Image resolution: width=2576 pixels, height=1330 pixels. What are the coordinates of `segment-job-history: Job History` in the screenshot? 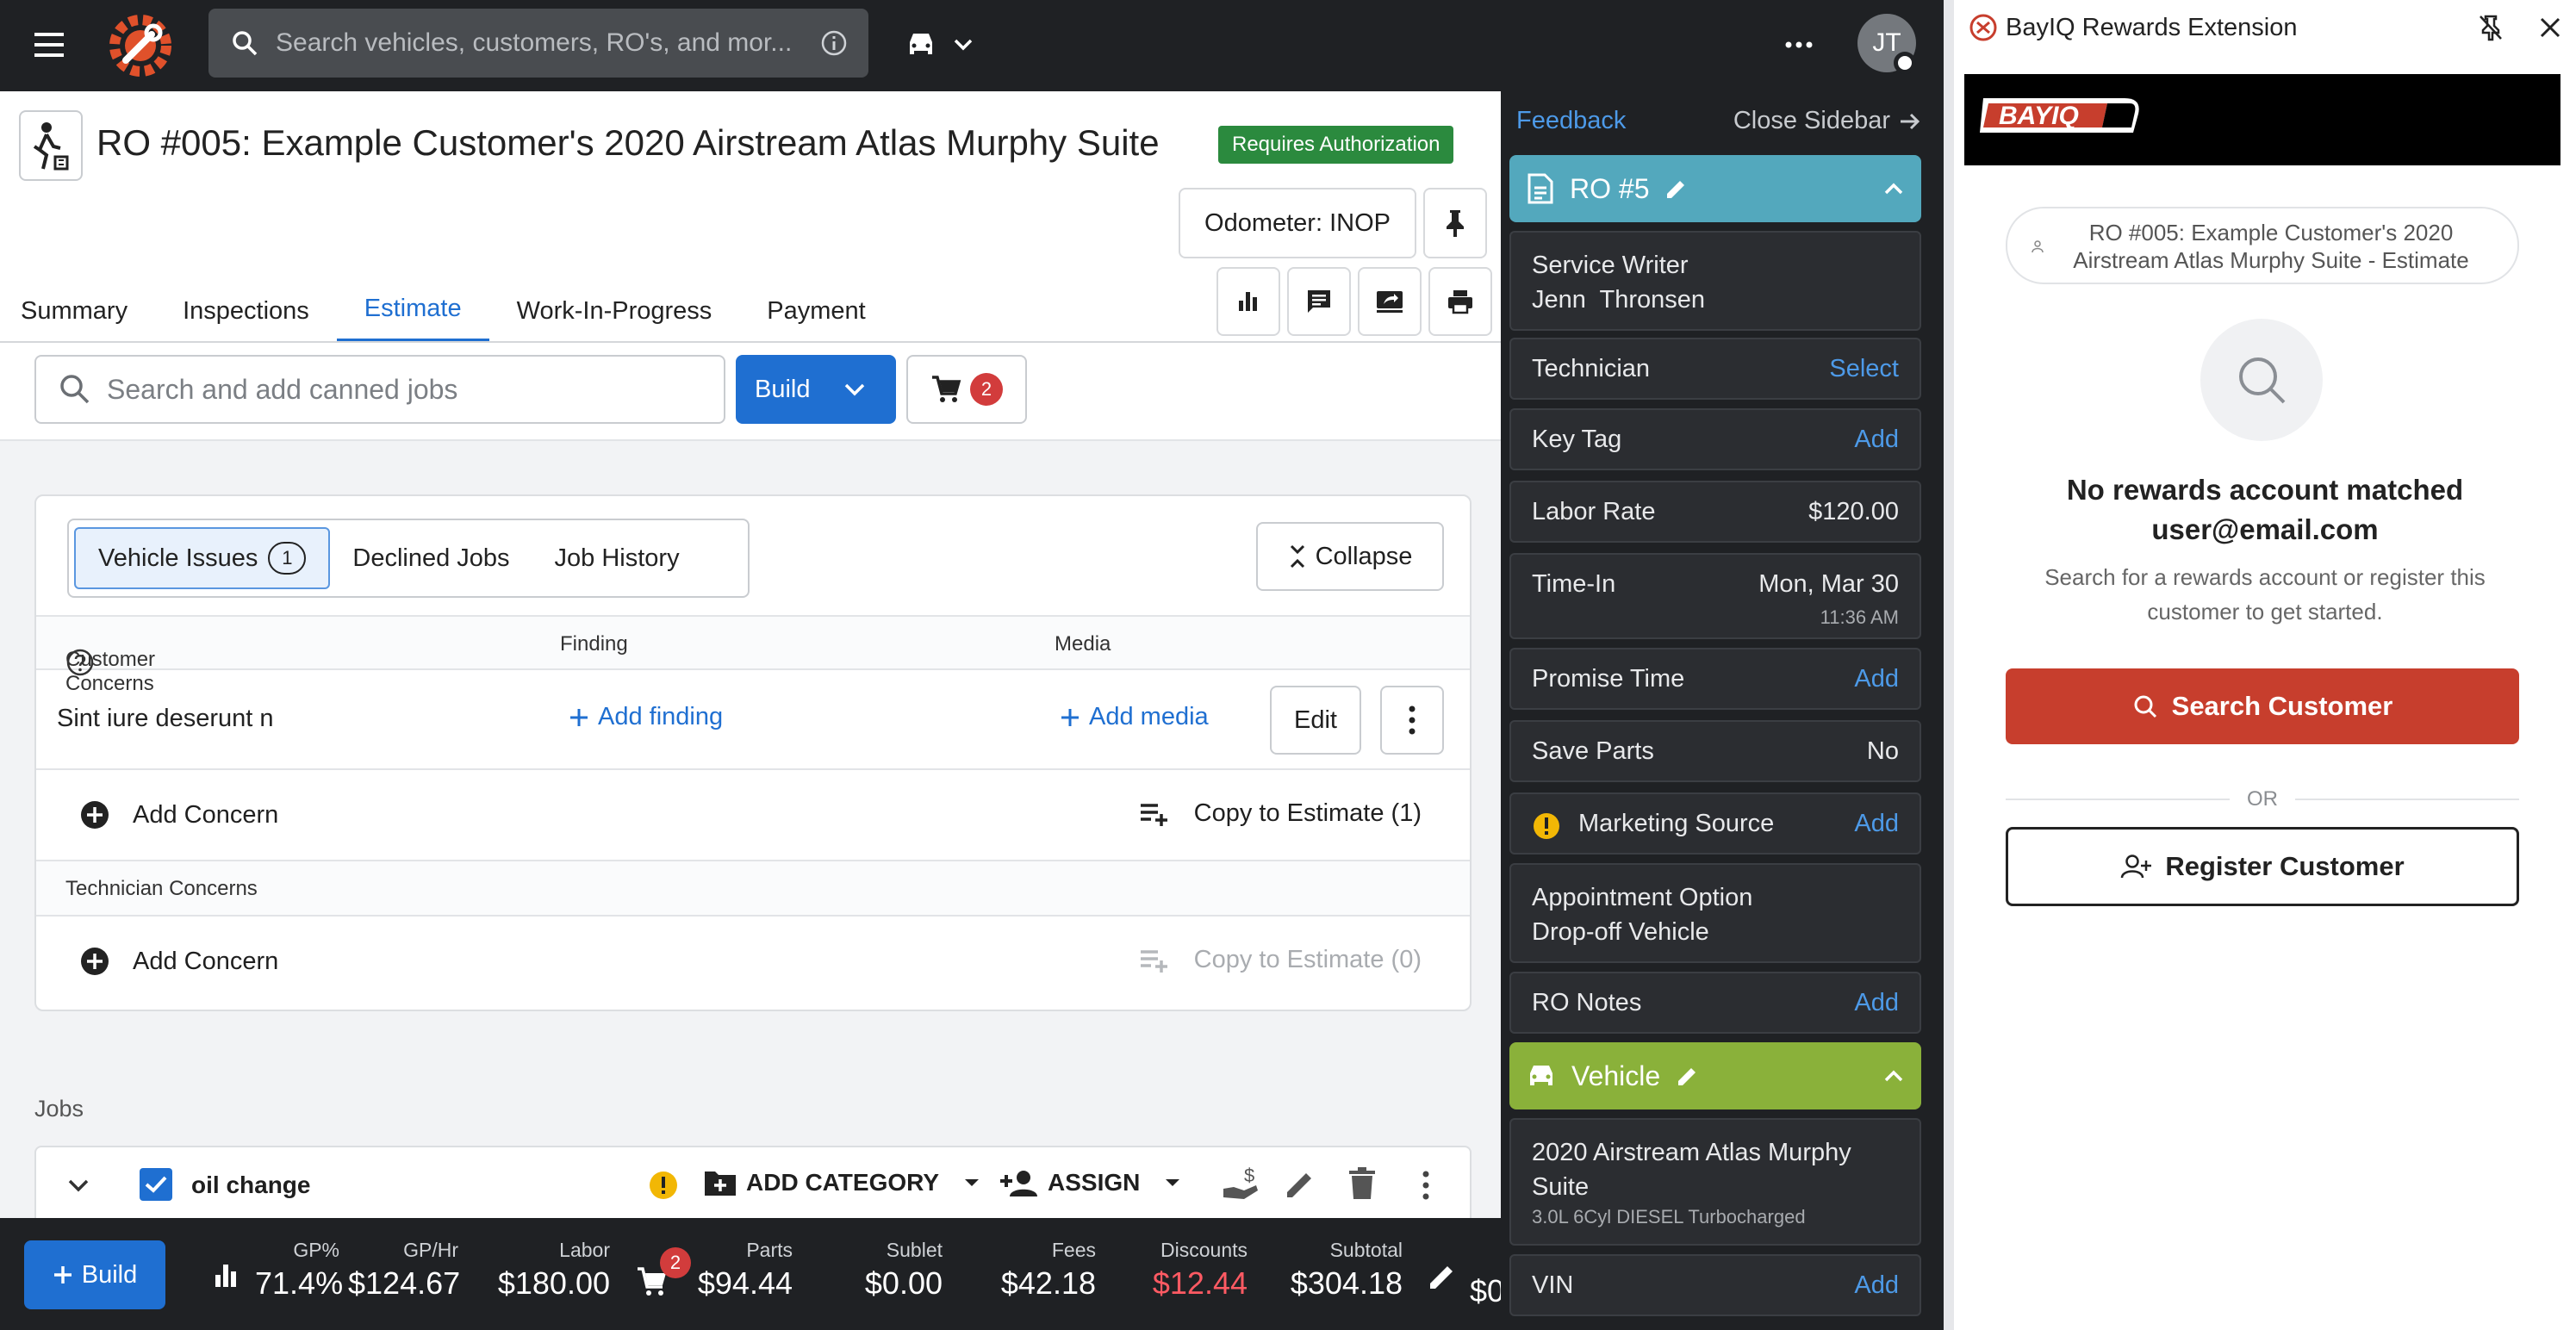 It's located at (617, 558).